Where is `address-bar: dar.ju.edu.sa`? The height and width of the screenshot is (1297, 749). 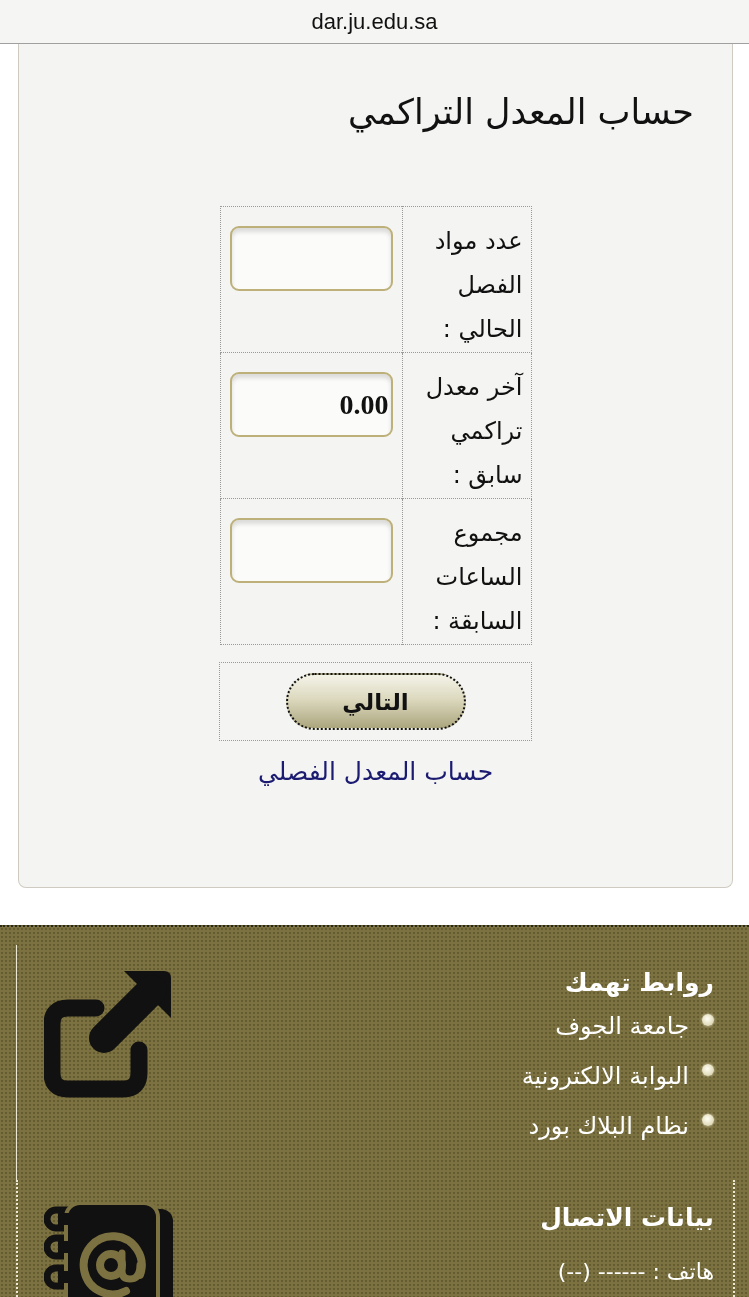 address-bar: dar.ju.edu.sa is located at coordinates (374, 22).